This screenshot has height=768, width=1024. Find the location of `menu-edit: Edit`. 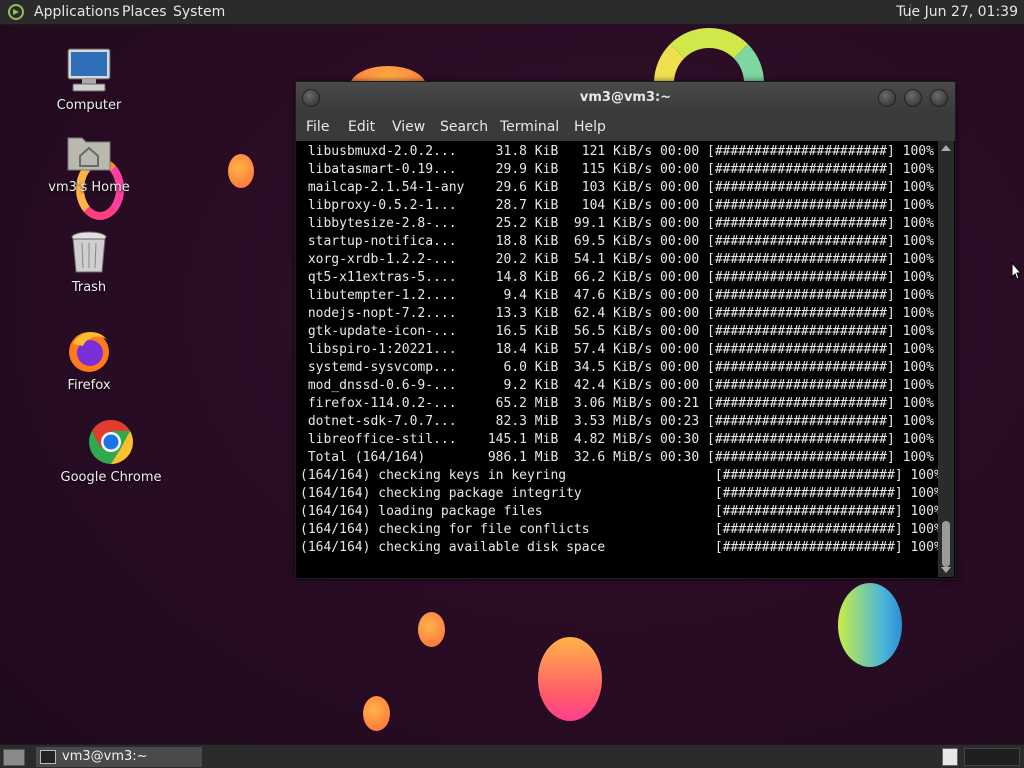

menu-edit: Edit is located at coordinates (361, 127).